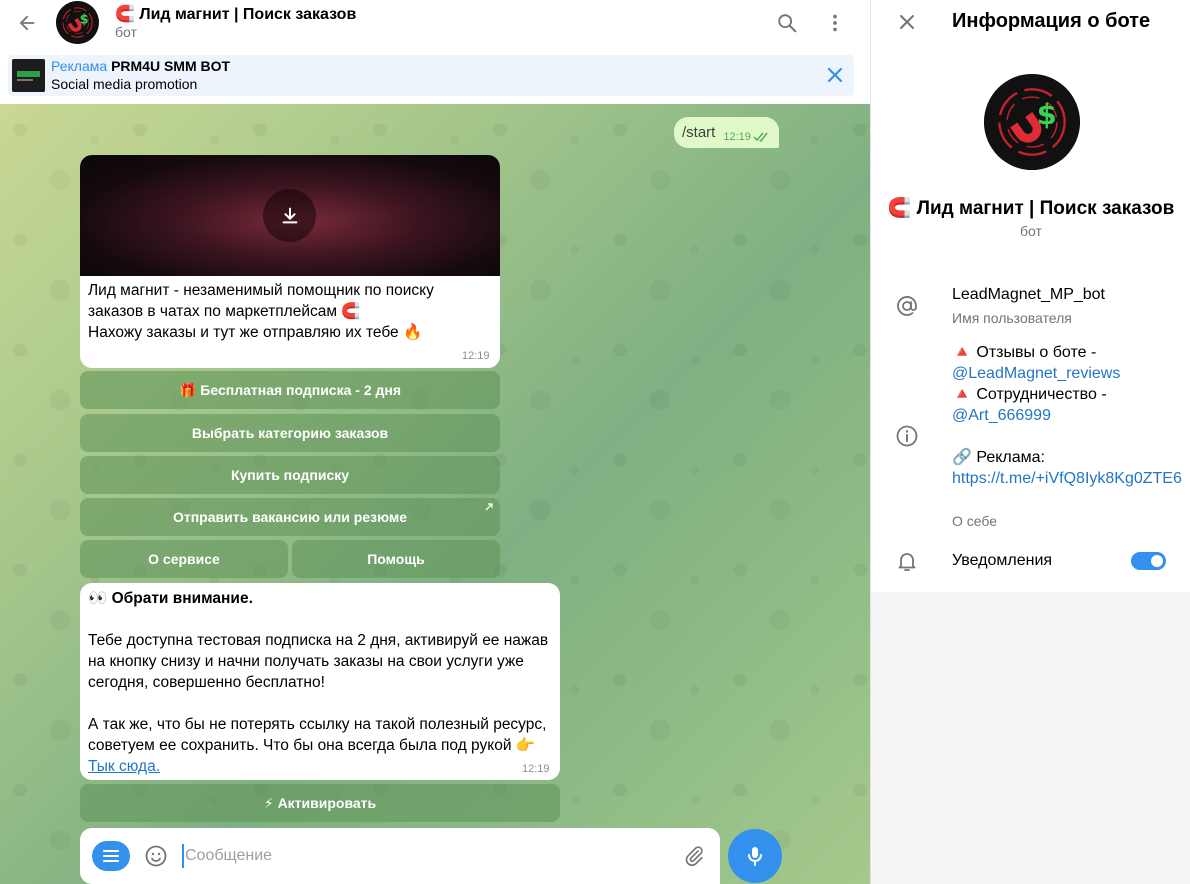  Describe the element at coordinates (1002, 560) in the screenshot. I see `notifications-label: Уведомления` at that location.